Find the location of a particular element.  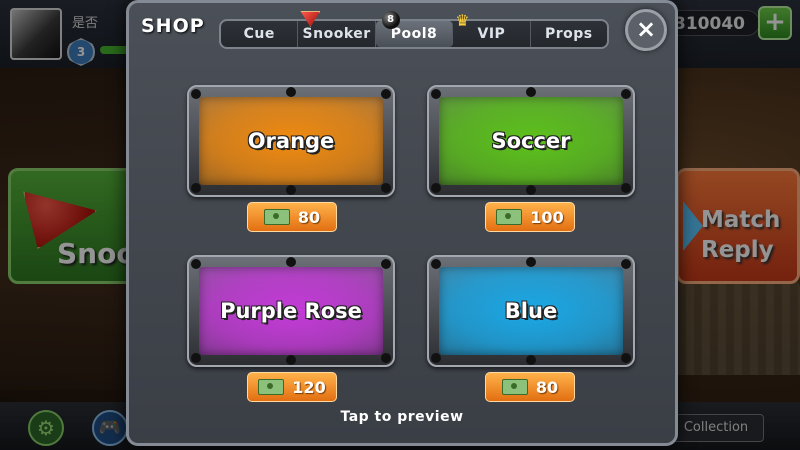

price-value: 100 is located at coordinates (547, 217).